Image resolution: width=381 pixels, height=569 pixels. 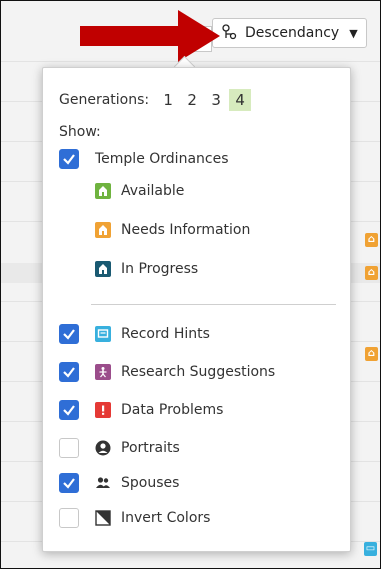 I want to click on record-hints-option: Record Hints, so click(x=134, y=334).